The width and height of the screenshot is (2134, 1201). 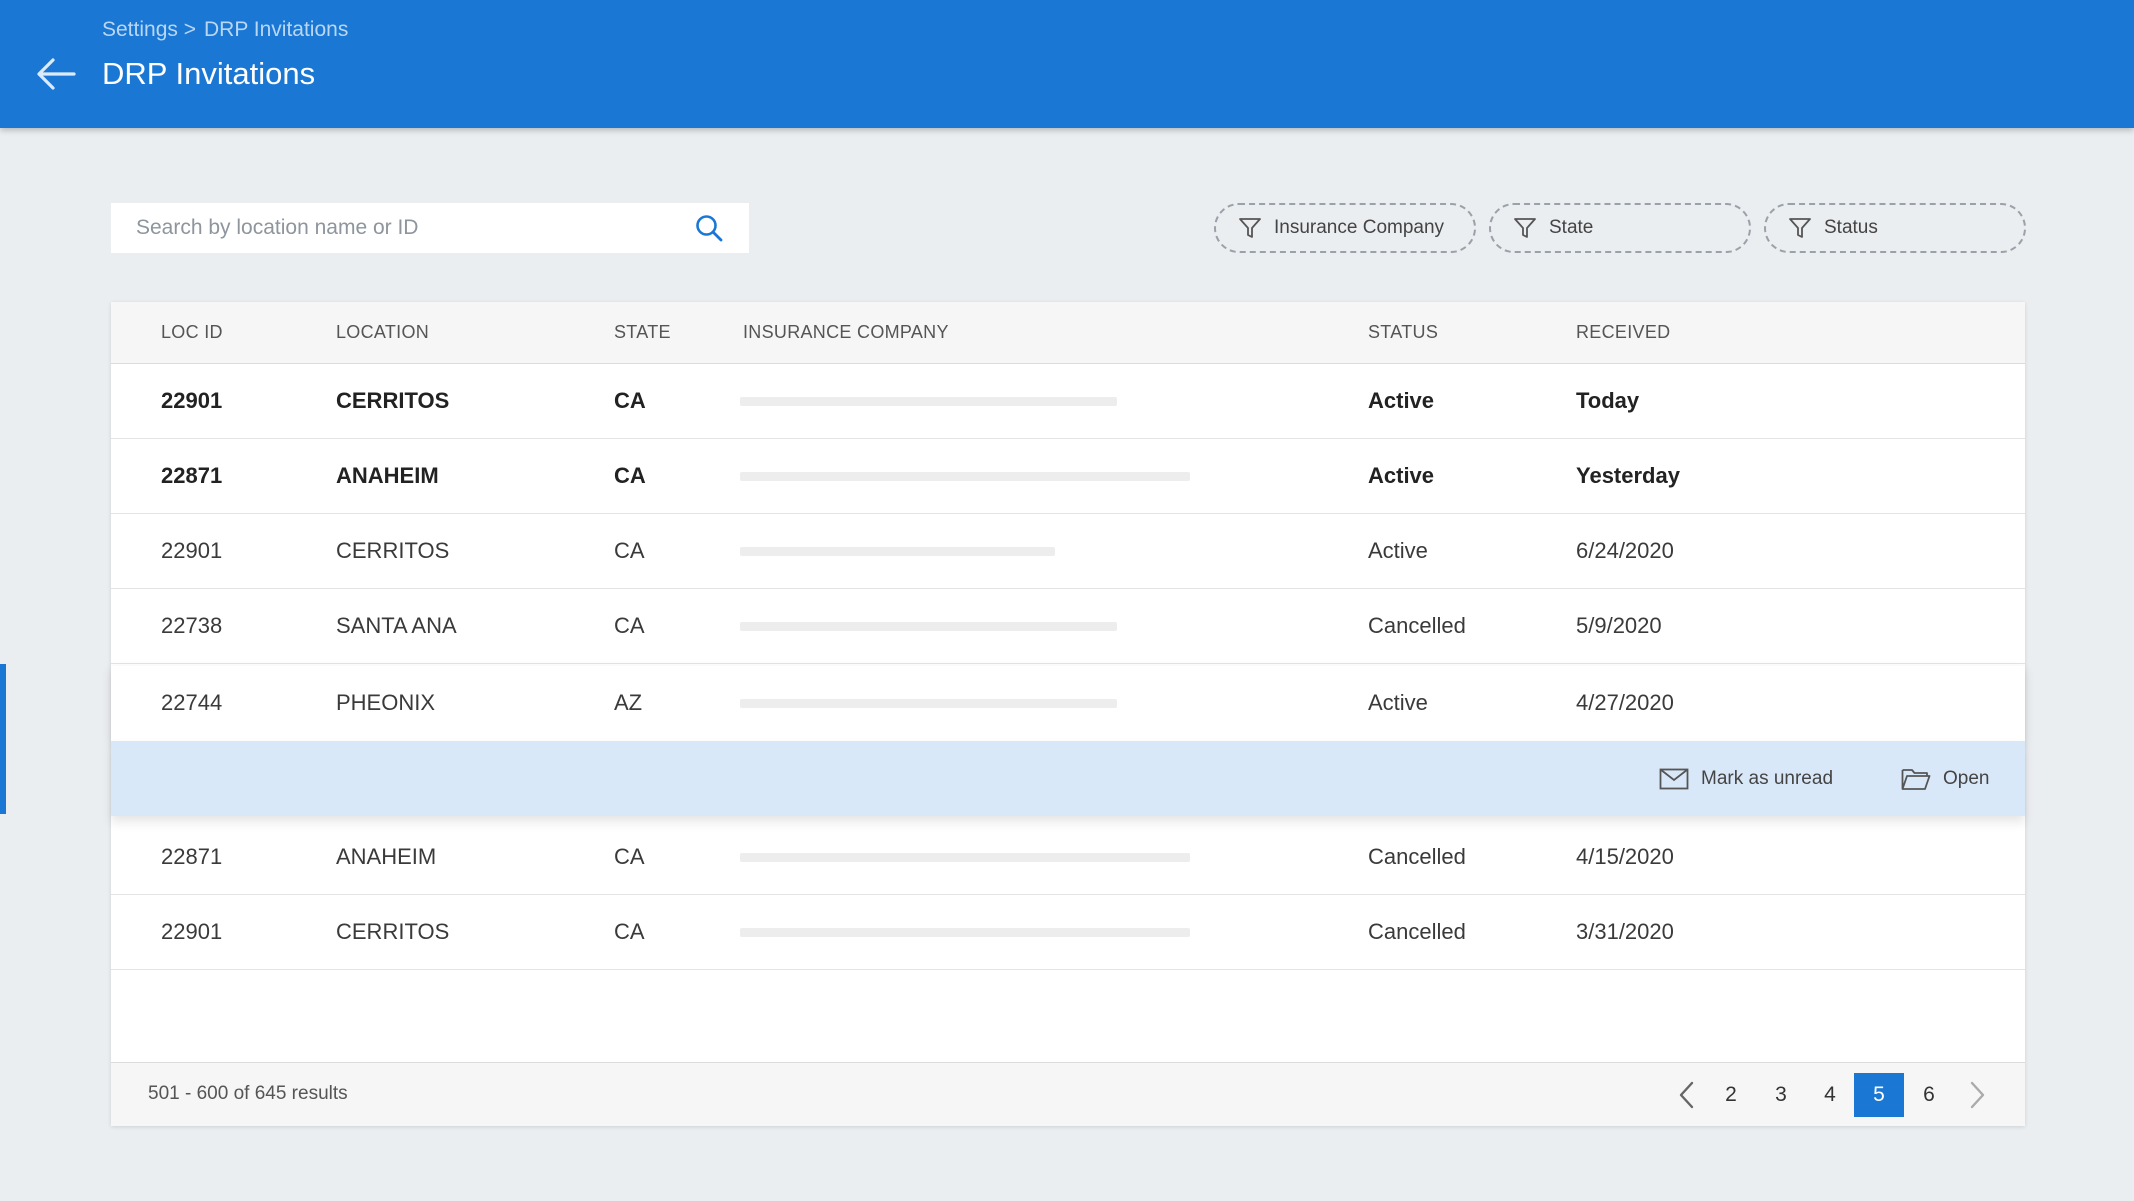 I want to click on search-input, so click(x=400, y=228).